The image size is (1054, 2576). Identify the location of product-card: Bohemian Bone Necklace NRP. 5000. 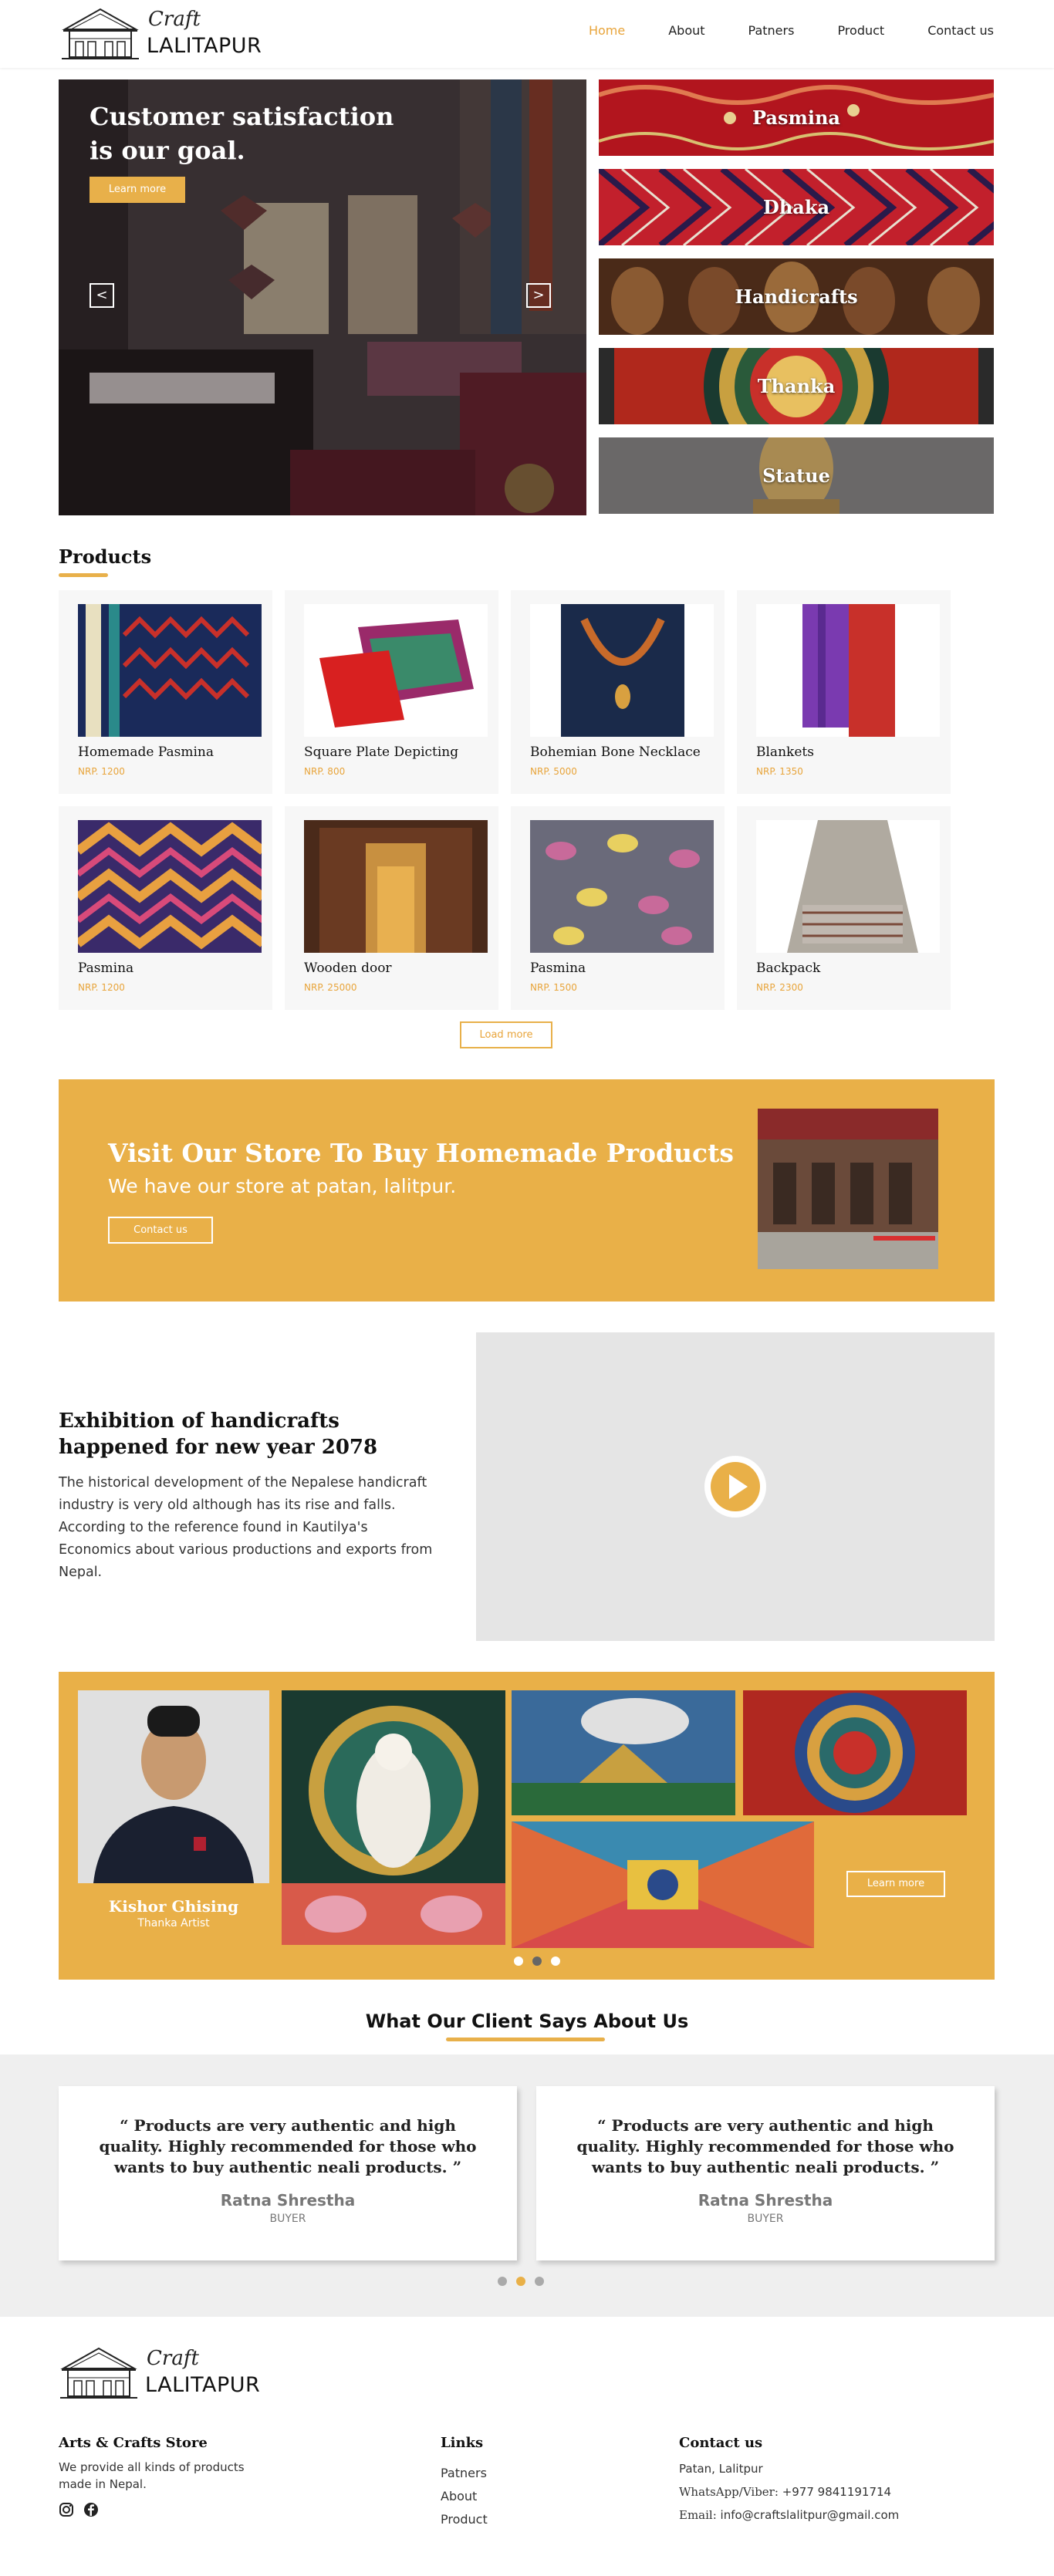
(618, 692).